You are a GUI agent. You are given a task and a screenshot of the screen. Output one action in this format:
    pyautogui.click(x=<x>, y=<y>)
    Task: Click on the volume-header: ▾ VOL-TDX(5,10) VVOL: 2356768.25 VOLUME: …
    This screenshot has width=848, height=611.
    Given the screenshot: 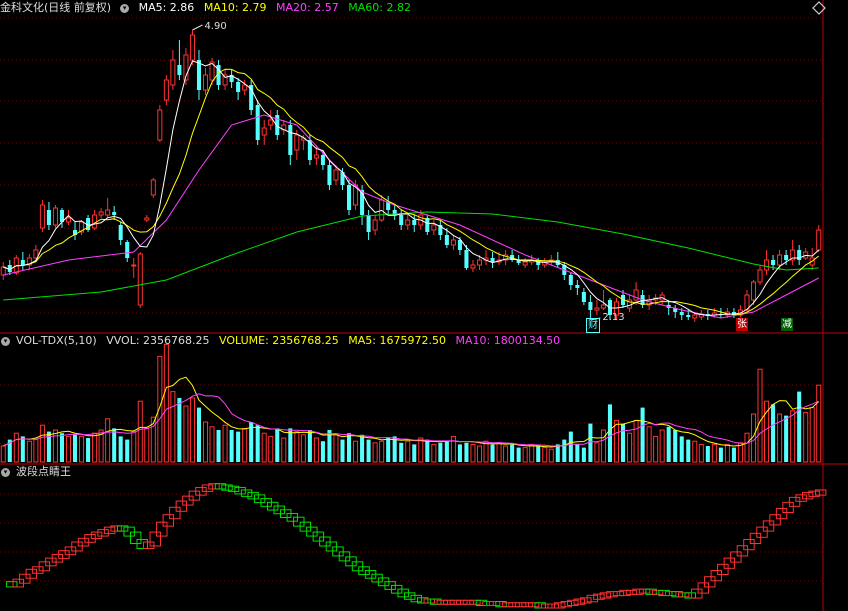 What is the action you would take?
    pyautogui.click(x=283, y=341)
    